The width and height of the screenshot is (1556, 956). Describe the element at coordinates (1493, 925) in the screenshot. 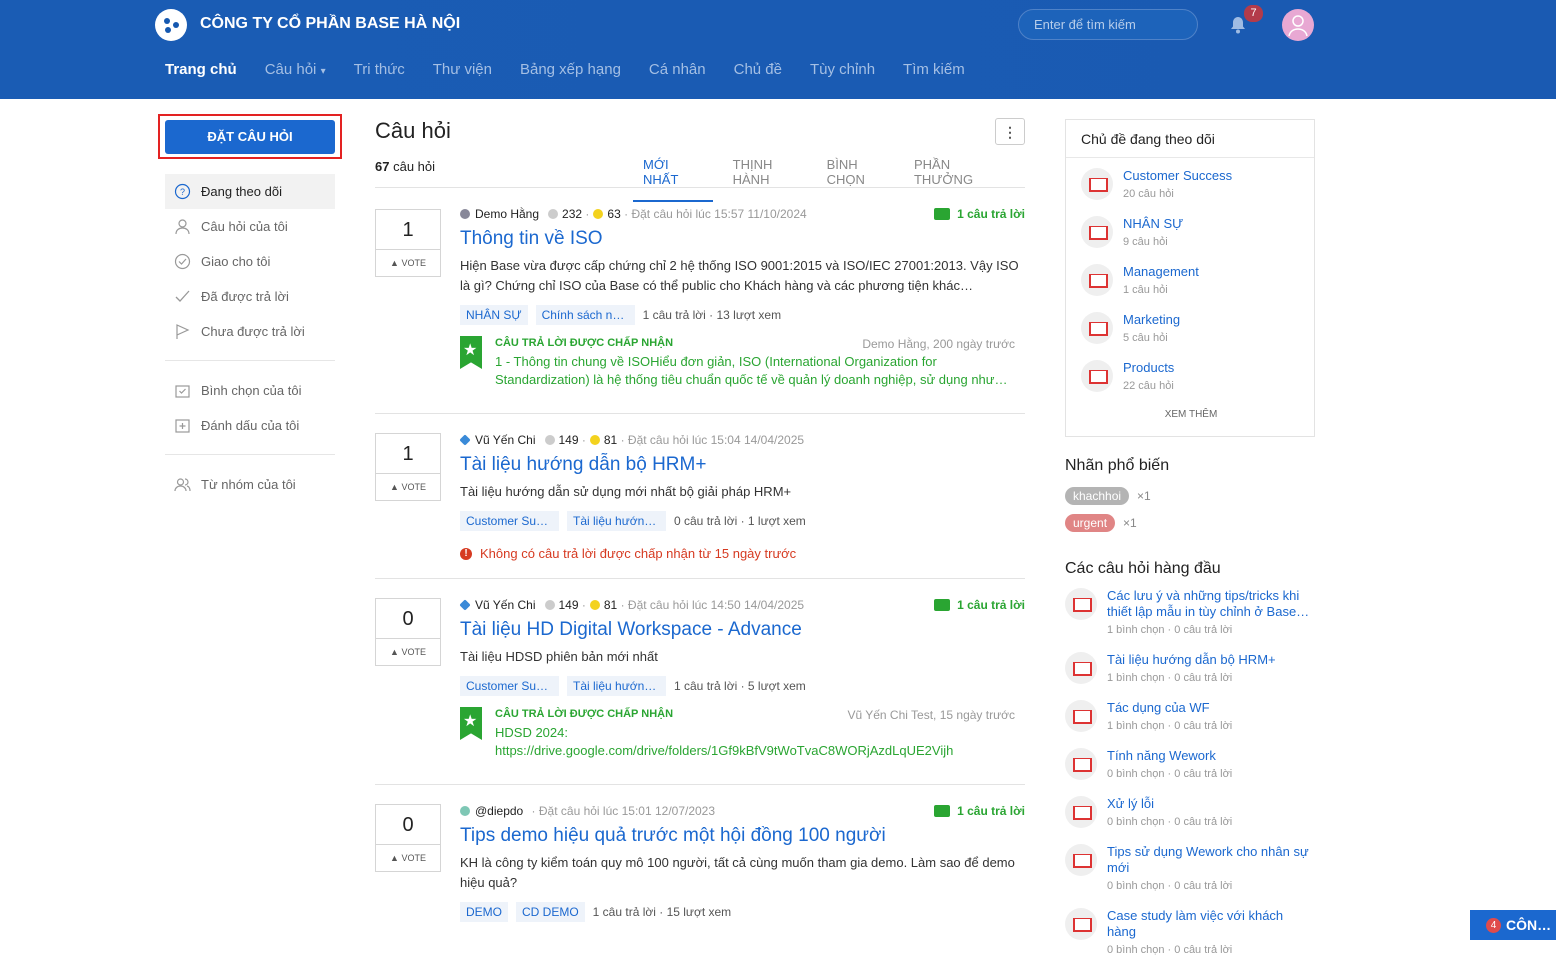

I see `chat-count-badge: 4` at that location.